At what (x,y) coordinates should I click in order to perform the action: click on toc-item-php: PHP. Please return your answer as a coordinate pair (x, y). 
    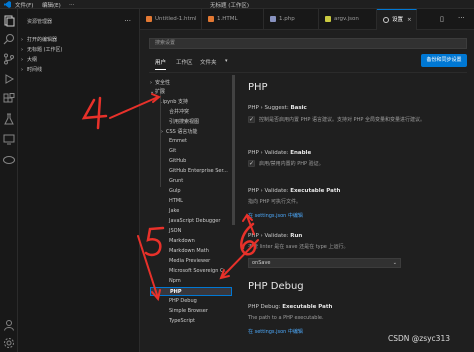
    Looking at the image, I should click on (191, 291).